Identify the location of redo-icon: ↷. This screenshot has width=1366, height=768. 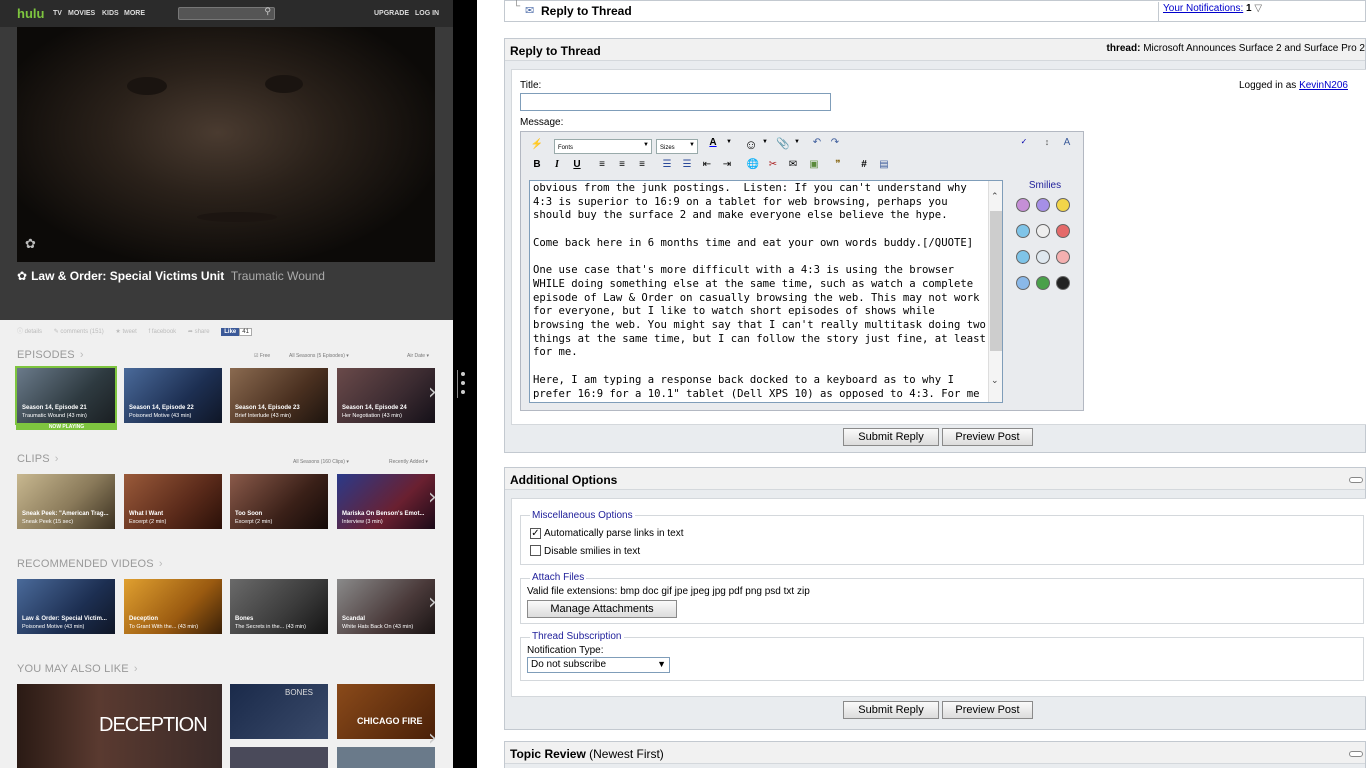
(835, 145).